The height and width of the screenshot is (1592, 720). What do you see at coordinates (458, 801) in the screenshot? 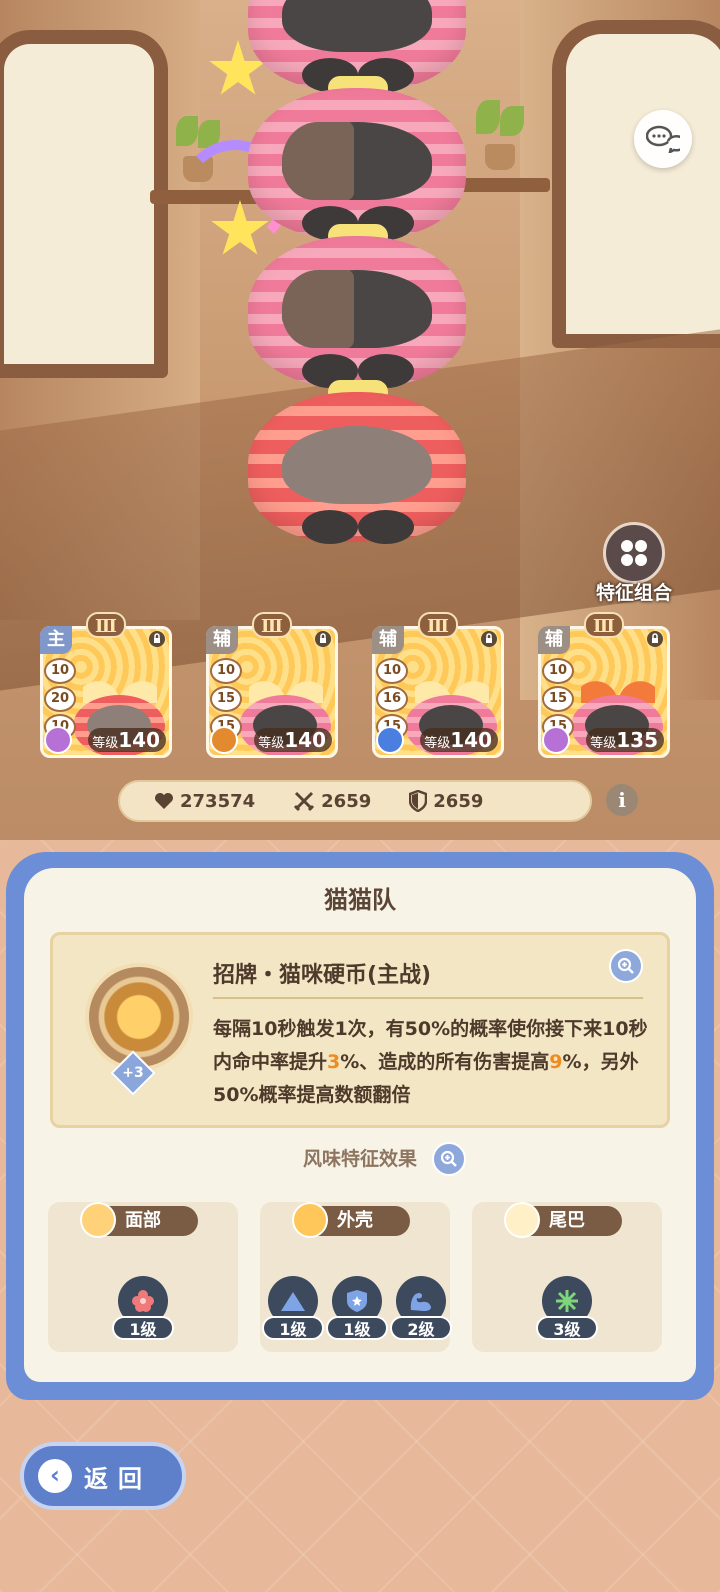
I see `defense-value: 2659` at bounding box center [458, 801].